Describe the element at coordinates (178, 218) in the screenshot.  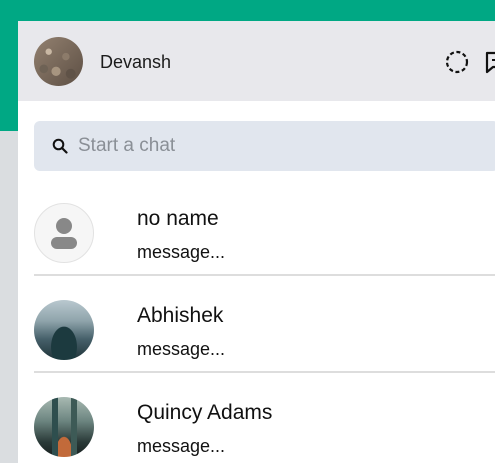
I see `chat-name: no name` at that location.